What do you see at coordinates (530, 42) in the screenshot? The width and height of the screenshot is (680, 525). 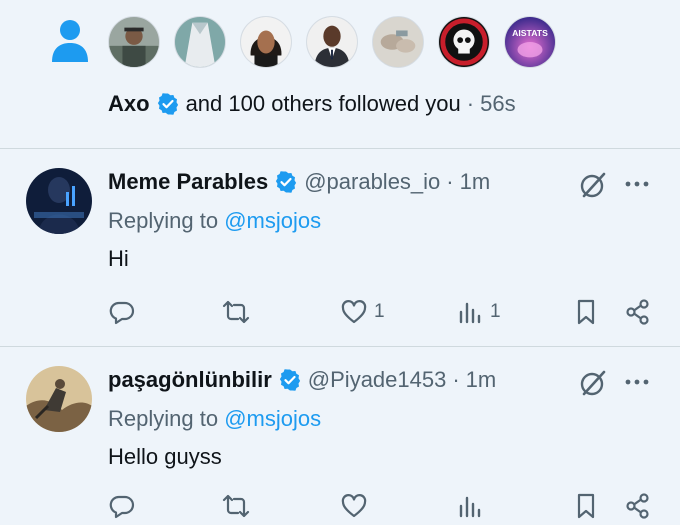 I see `avatar: AISTATS` at bounding box center [530, 42].